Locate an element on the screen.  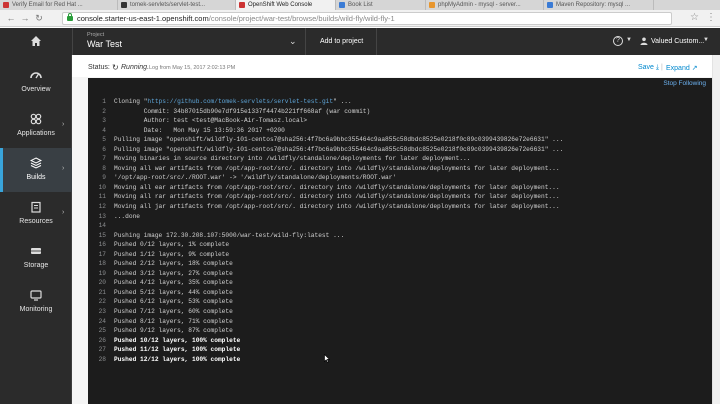
browser-tab-active: OpenShift Web Console is located at coordinates (286, 5).